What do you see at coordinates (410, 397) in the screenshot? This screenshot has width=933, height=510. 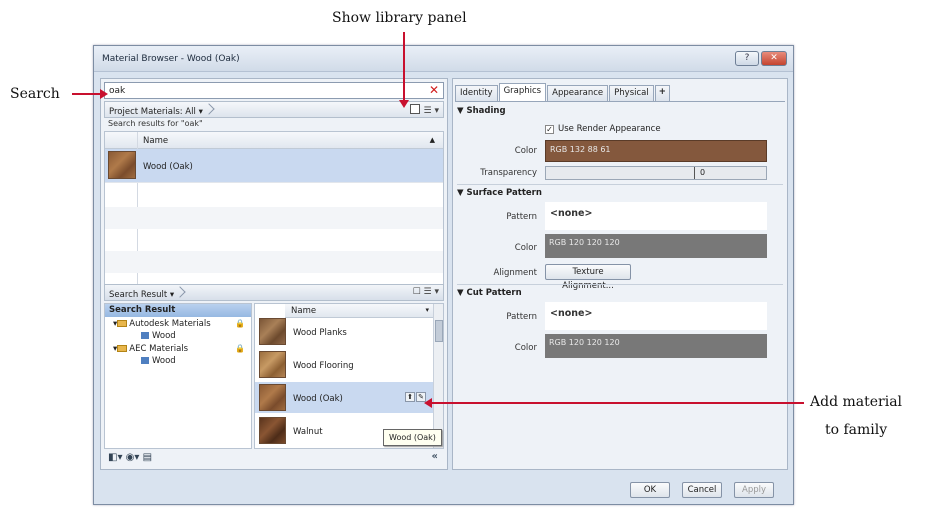 I see `add-to-document-icon: ⬆` at bounding box center [410, 397].